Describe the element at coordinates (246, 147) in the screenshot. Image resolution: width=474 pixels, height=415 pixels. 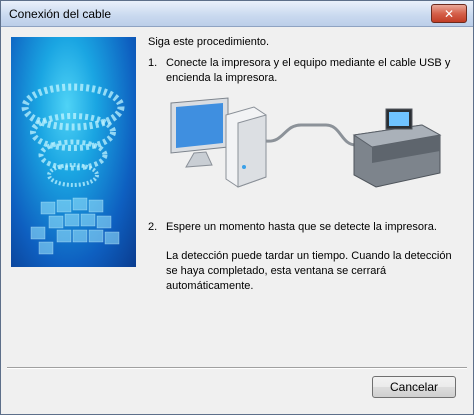
I see `computer-tower-icon` at that location.